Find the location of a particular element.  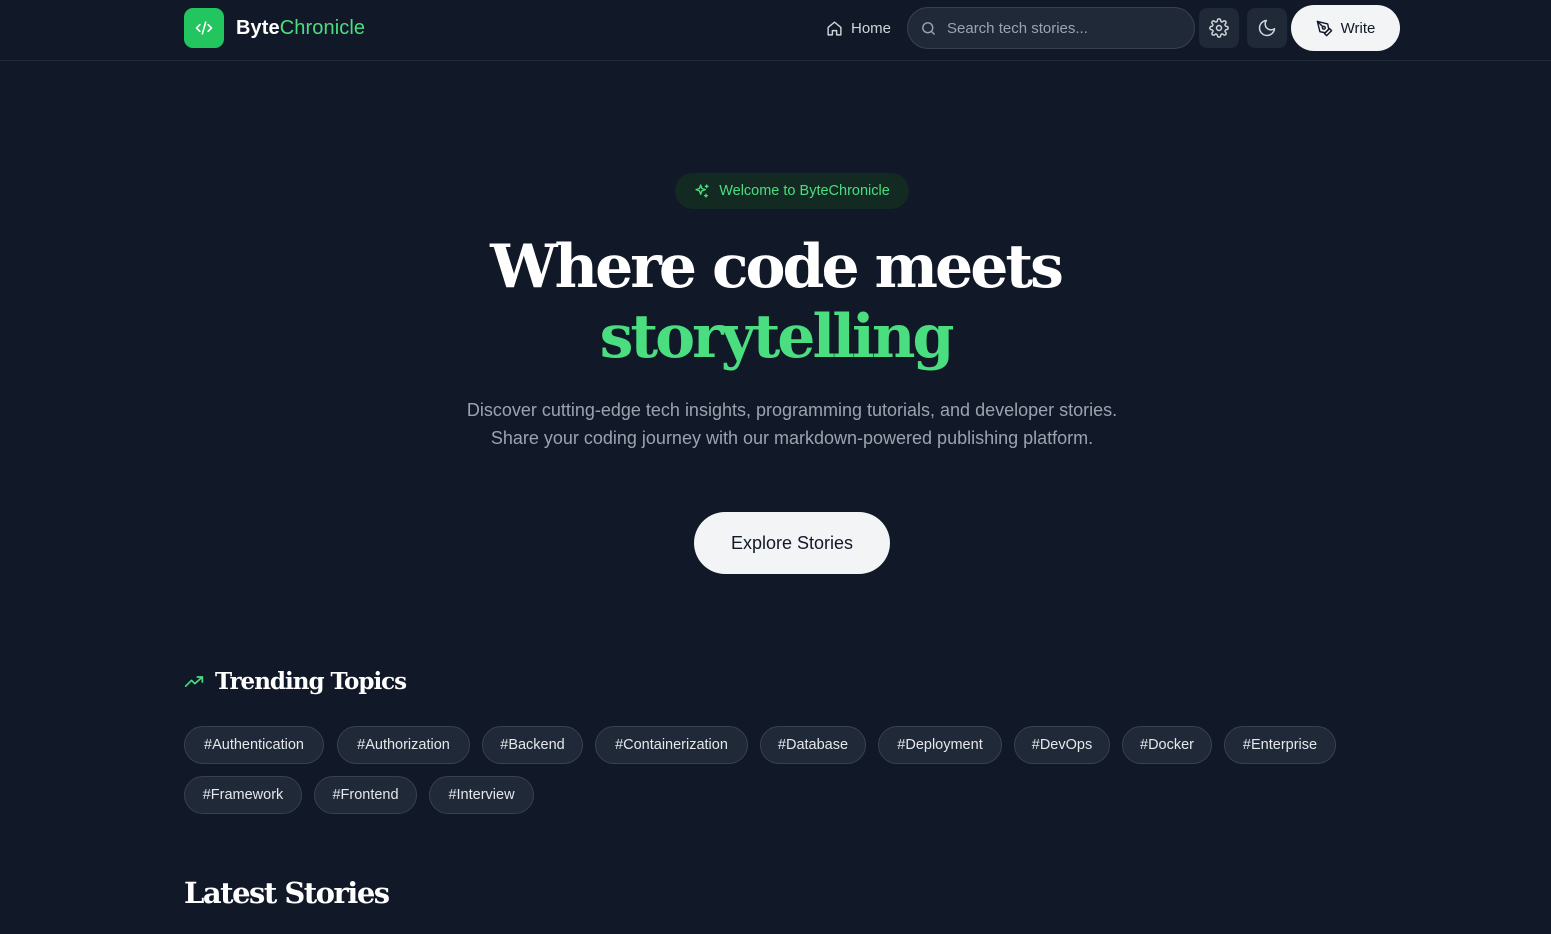

hero-title-line1: Where code meets is located at coordinates (777, 267).